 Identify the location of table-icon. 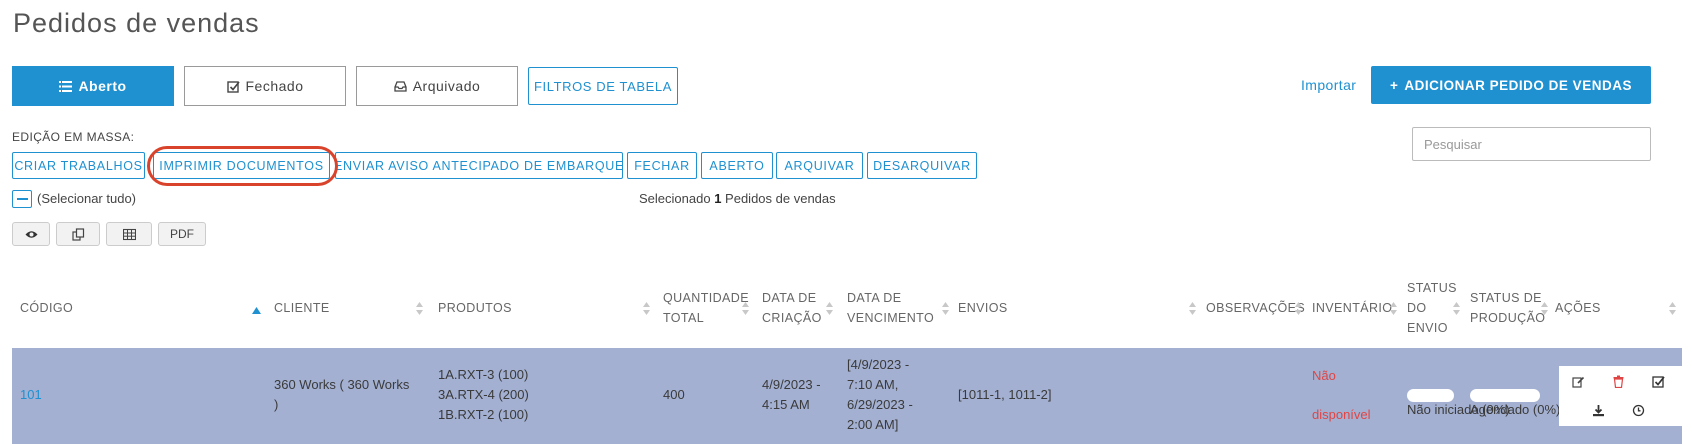
(129, 234).